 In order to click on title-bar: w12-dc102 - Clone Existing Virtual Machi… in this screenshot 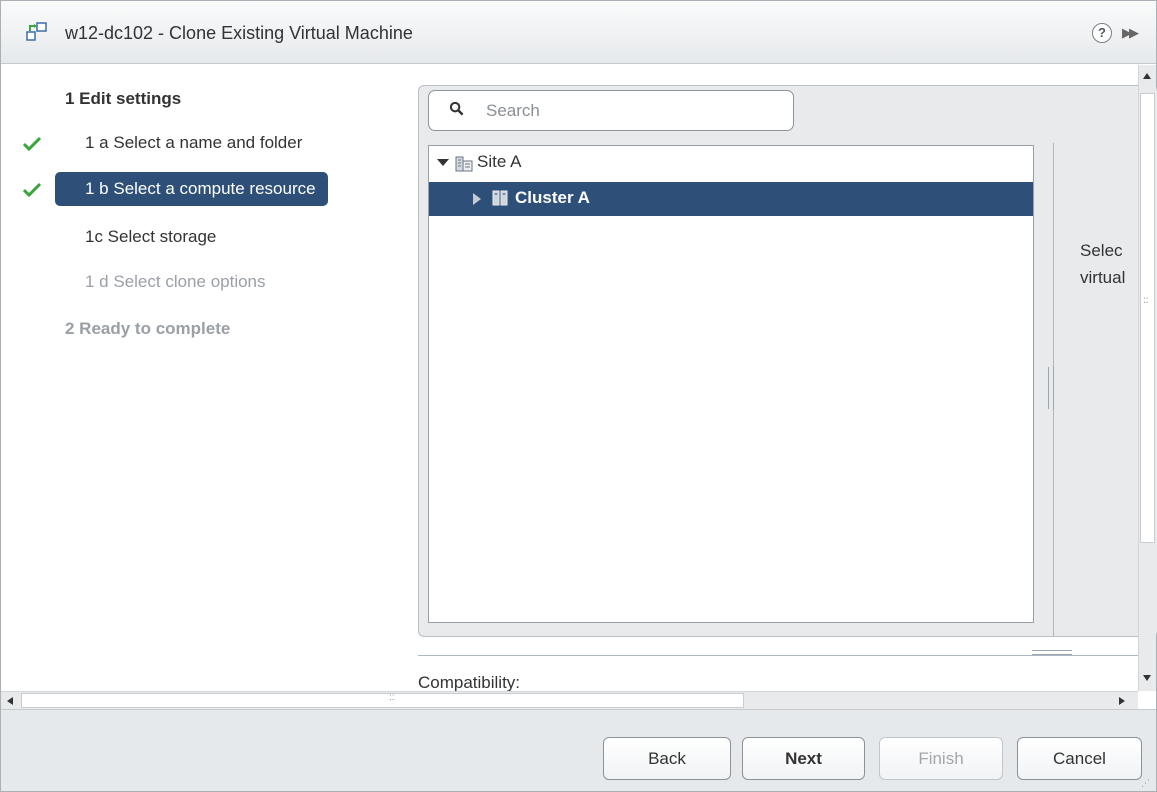, I will do `click(578, 32)`.